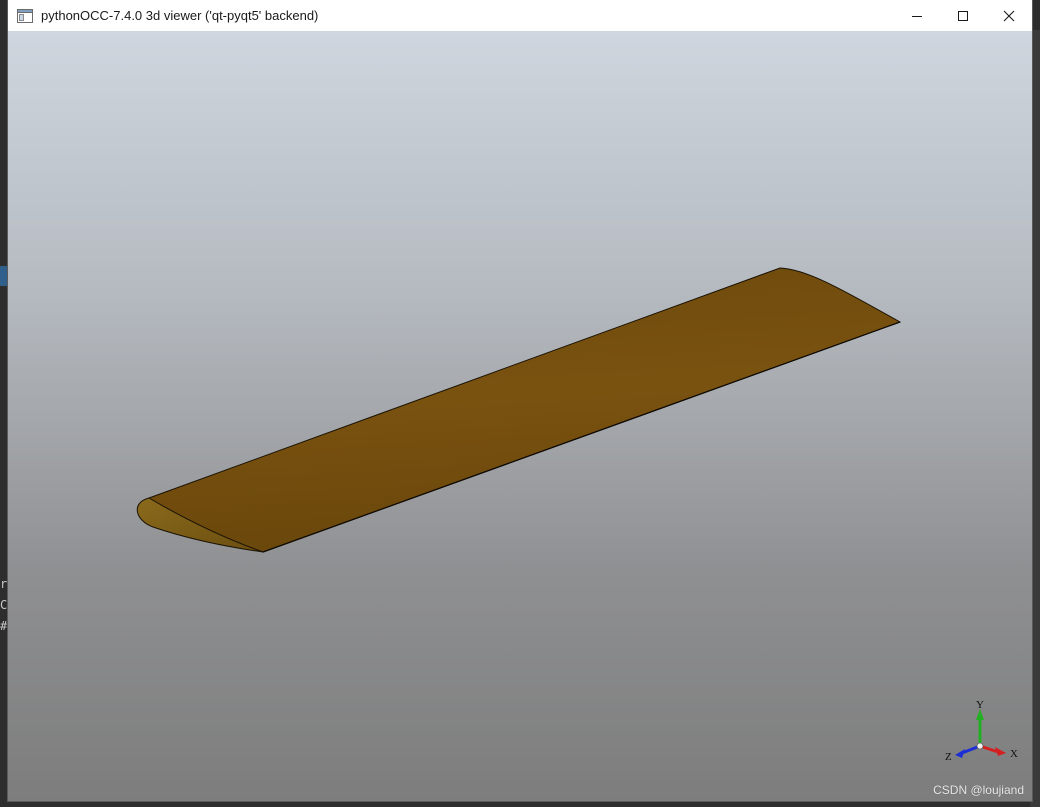 The image size is (1040, 807). I want to click on minimize-button, so click(917, 15).